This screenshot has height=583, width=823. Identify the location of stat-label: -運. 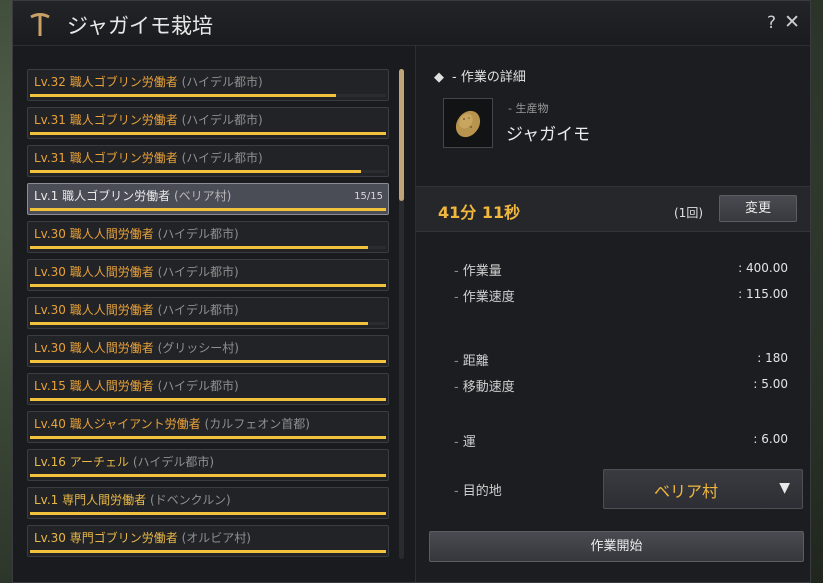
(465, 442).